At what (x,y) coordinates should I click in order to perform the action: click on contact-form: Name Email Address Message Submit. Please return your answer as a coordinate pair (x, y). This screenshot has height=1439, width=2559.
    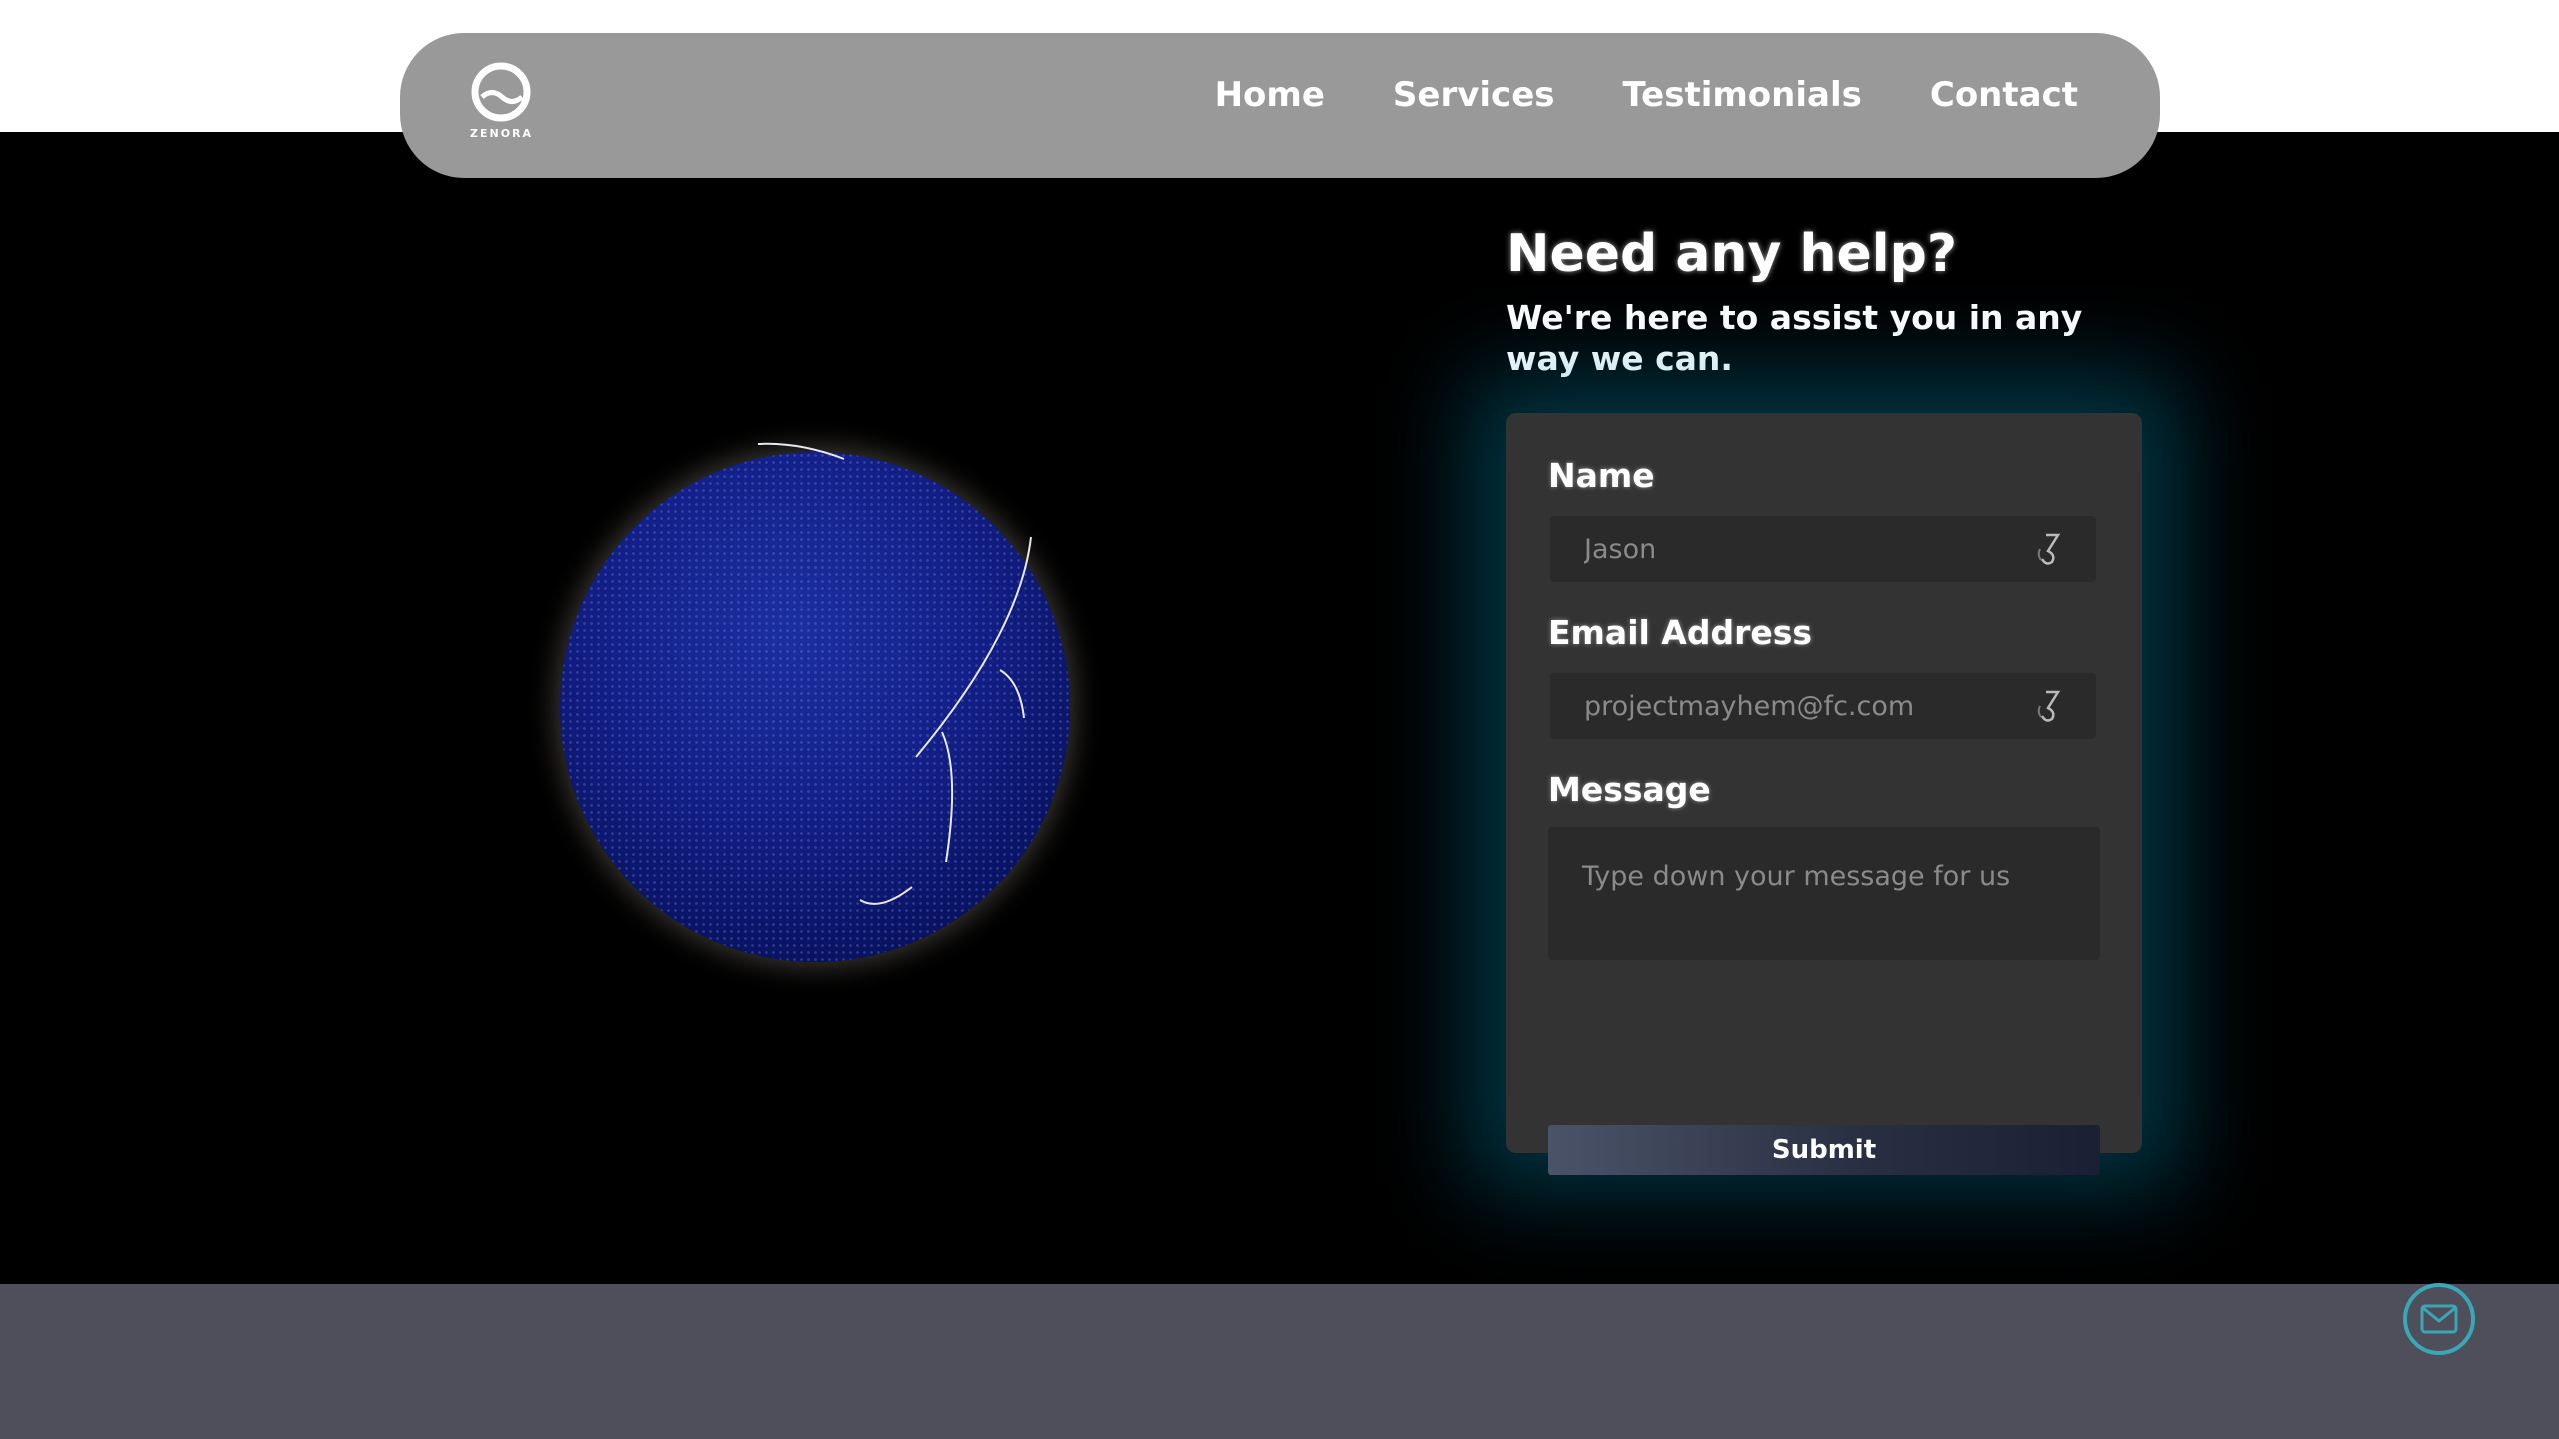
    Looking at the image, I should click on (1824, 794).